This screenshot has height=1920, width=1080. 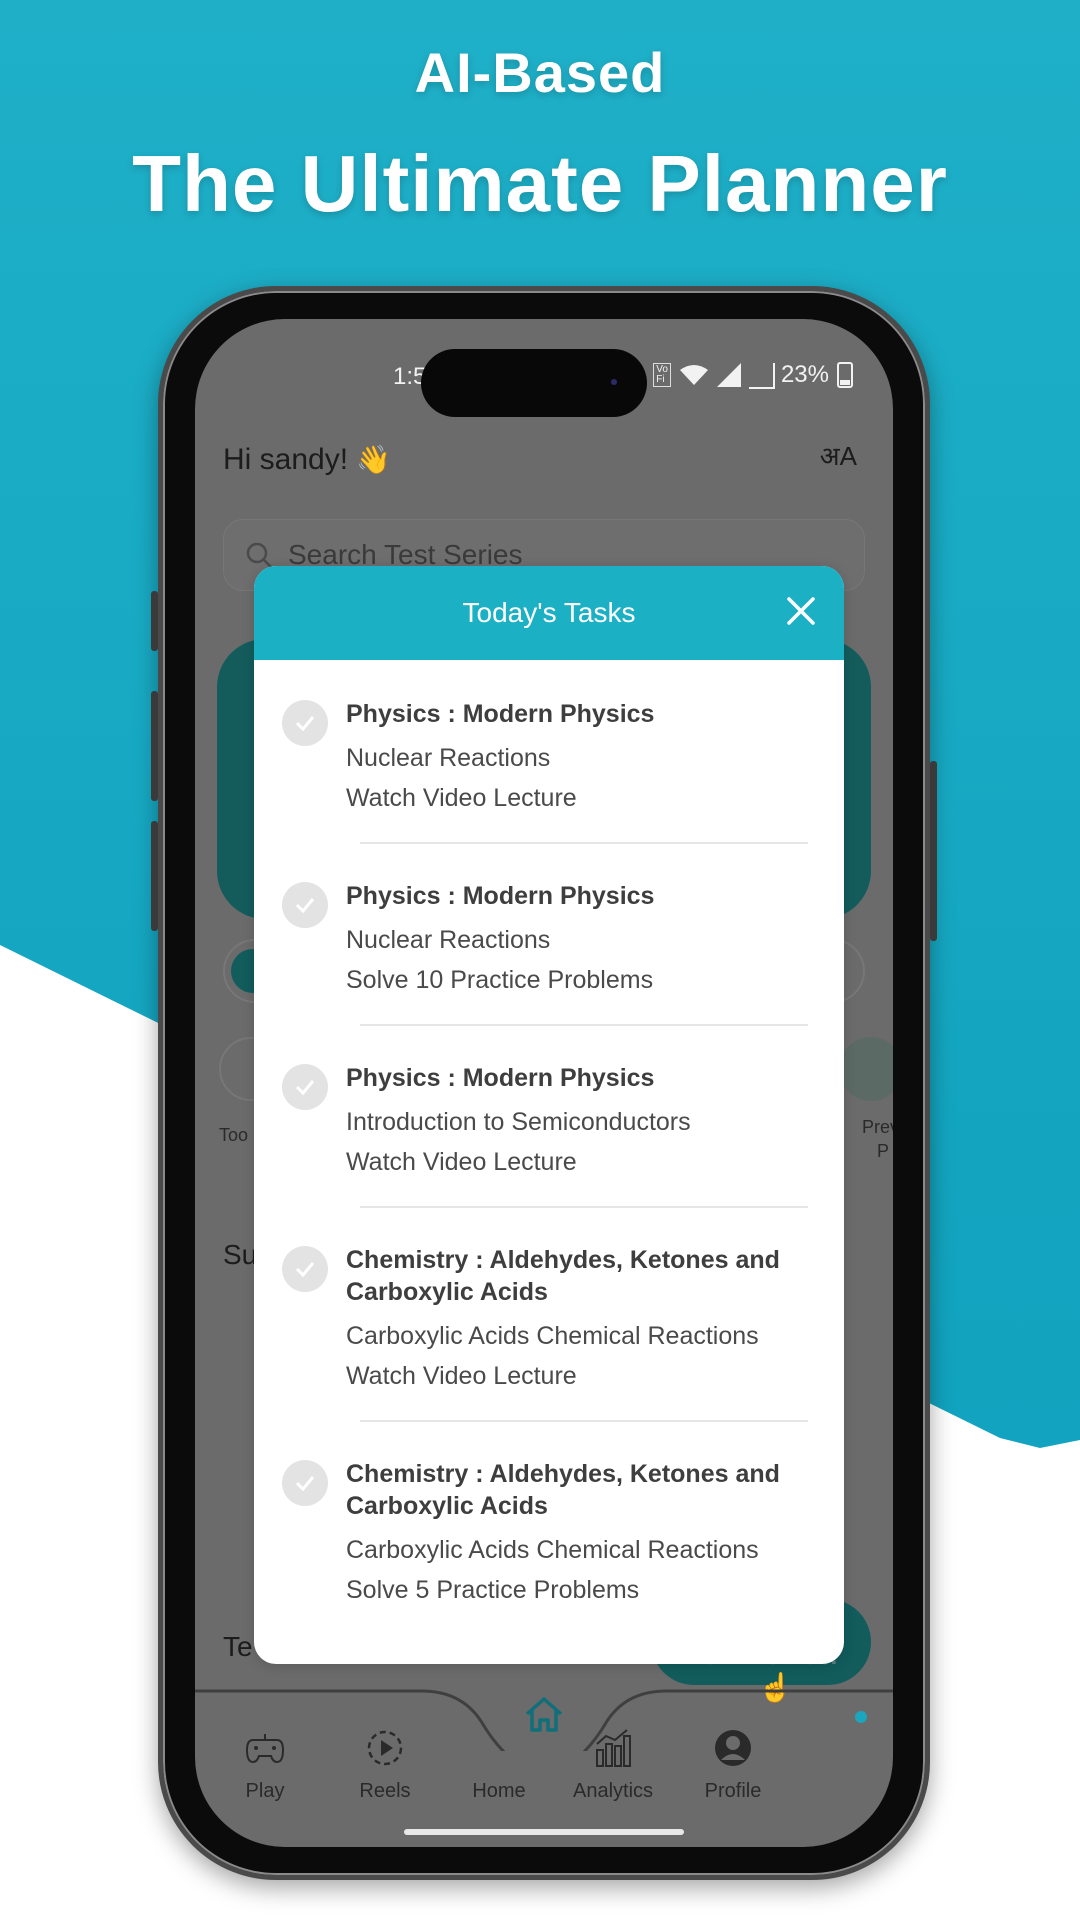 I want to click on nav-item-play: Play, so click(x=265, y=1764).